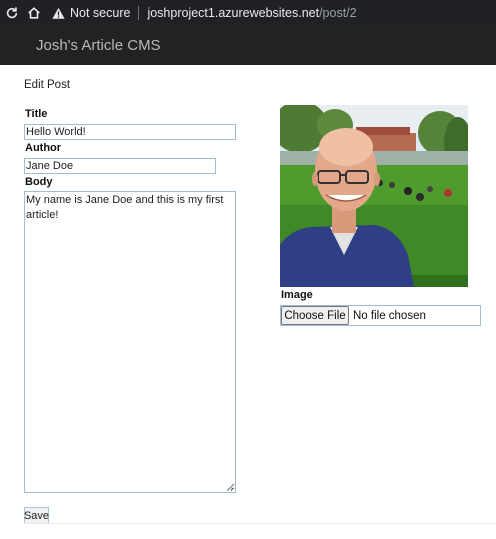 The height and width of the screenshot is (539, 496). What do you see at coordinates (297, 295) in the screenshot?
I see `image-label: Image` at bounding box center [297, 295].